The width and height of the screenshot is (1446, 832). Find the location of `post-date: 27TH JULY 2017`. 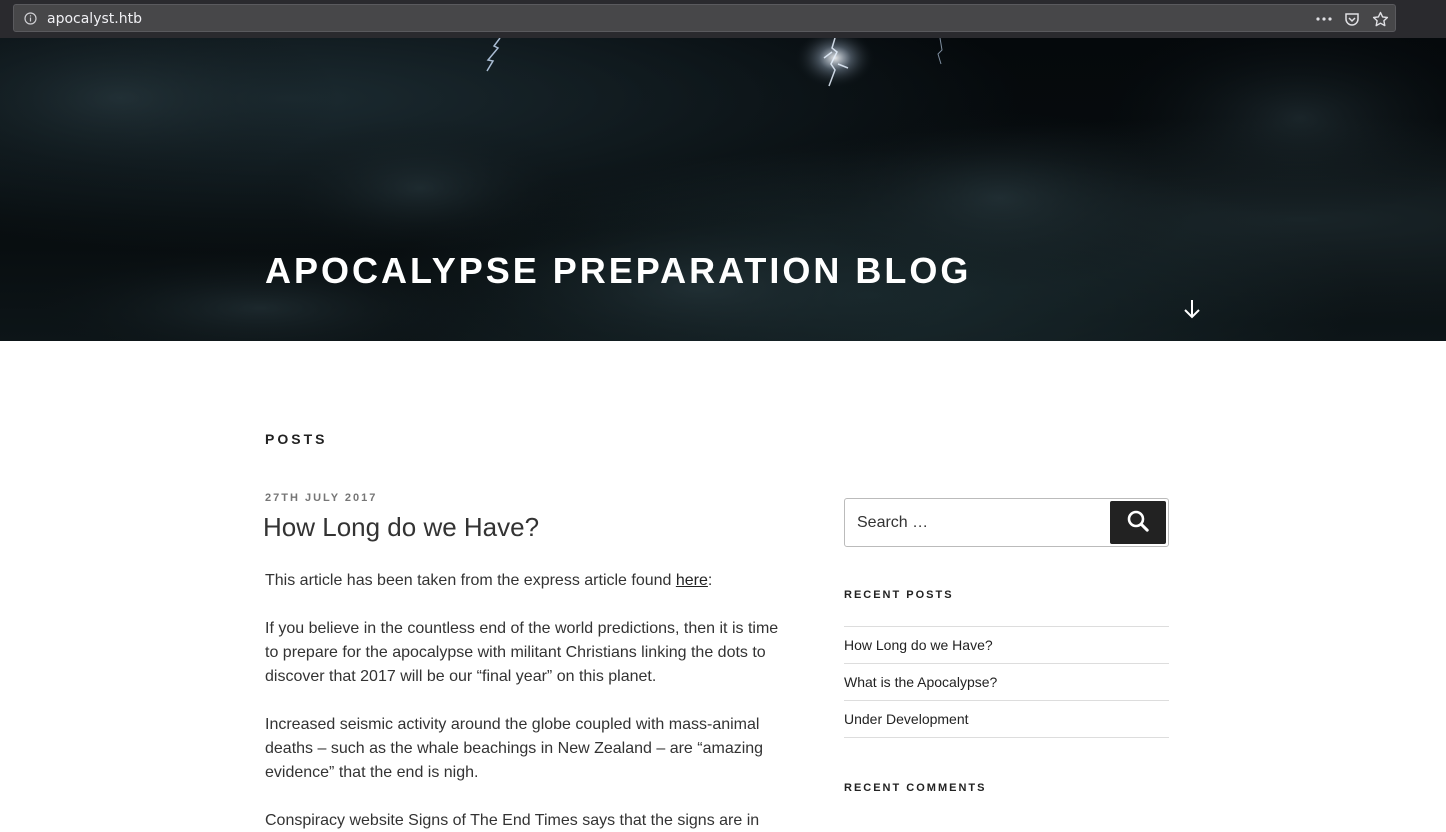

post-date: 27TH JULY 2017 is located at coordinates (321, 498).